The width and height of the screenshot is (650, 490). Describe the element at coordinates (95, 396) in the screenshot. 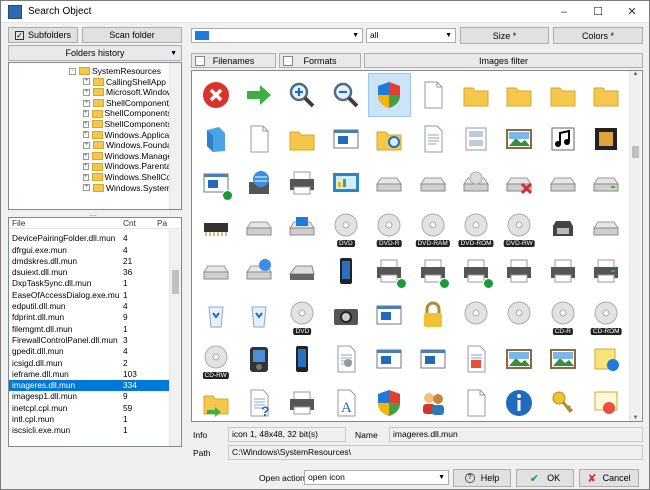

I see `list-row: imagesp1.dll.mun 9` at that location.